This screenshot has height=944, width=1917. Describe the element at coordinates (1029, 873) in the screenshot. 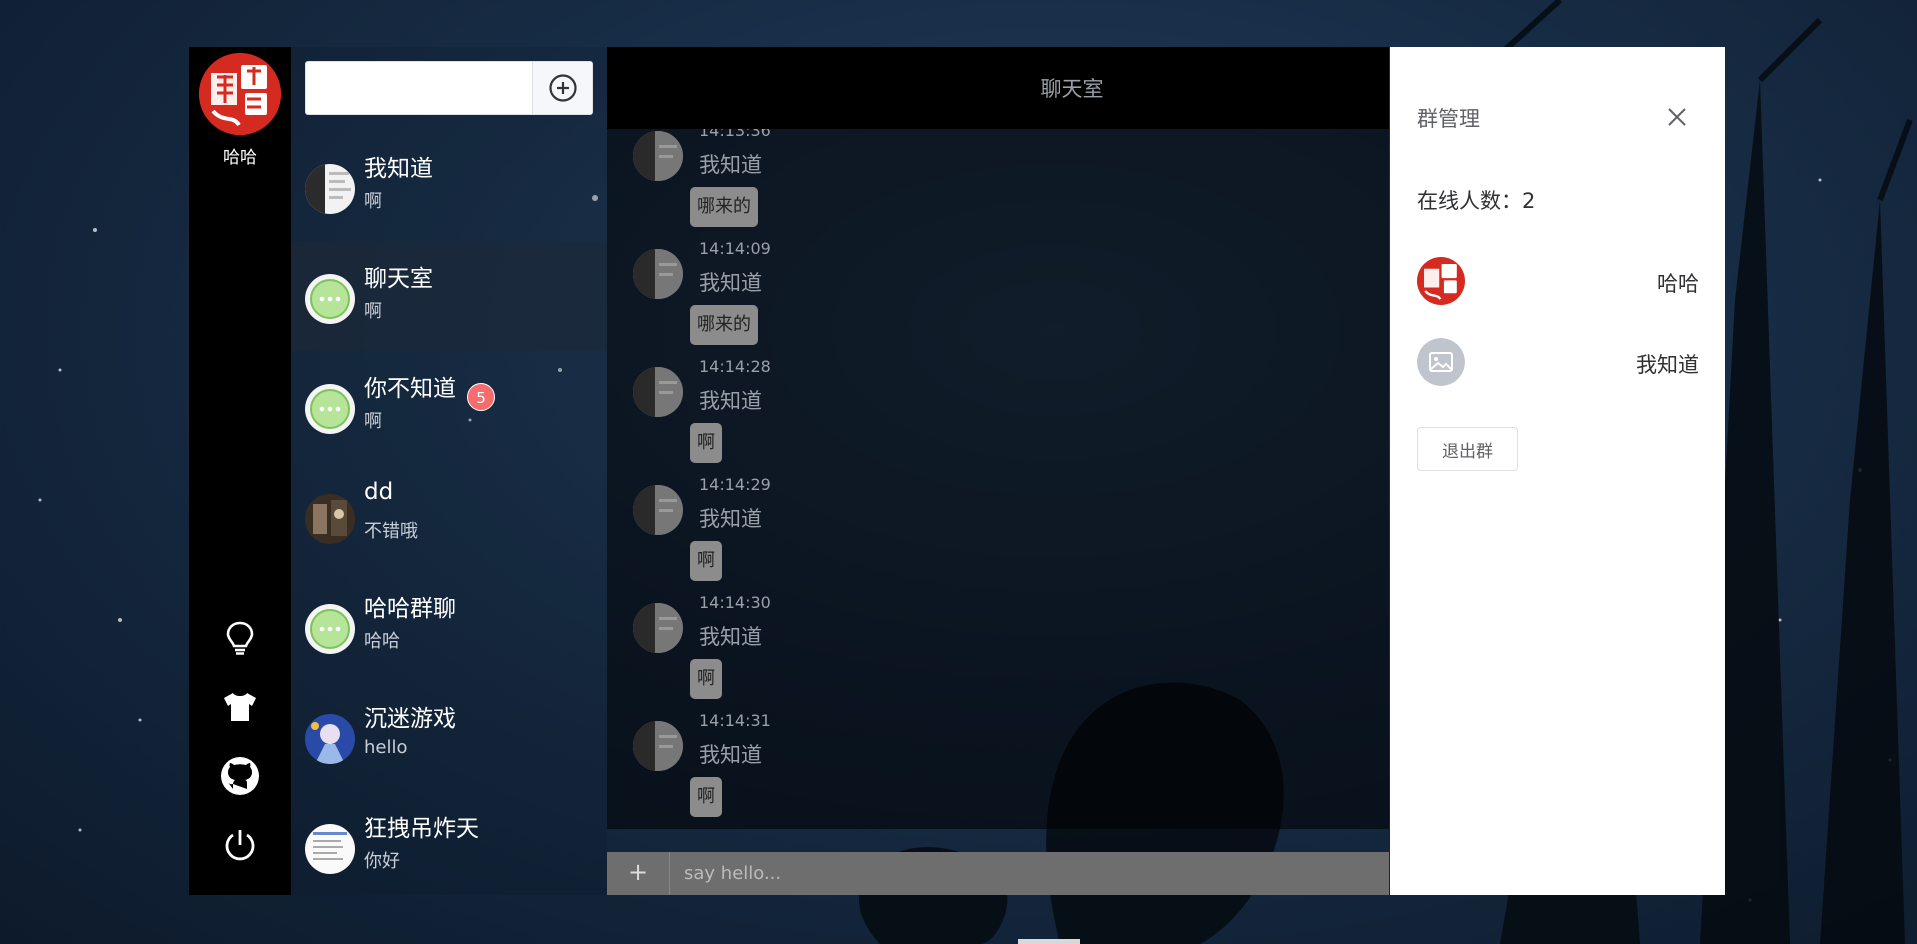

I see `message-input` at that location.